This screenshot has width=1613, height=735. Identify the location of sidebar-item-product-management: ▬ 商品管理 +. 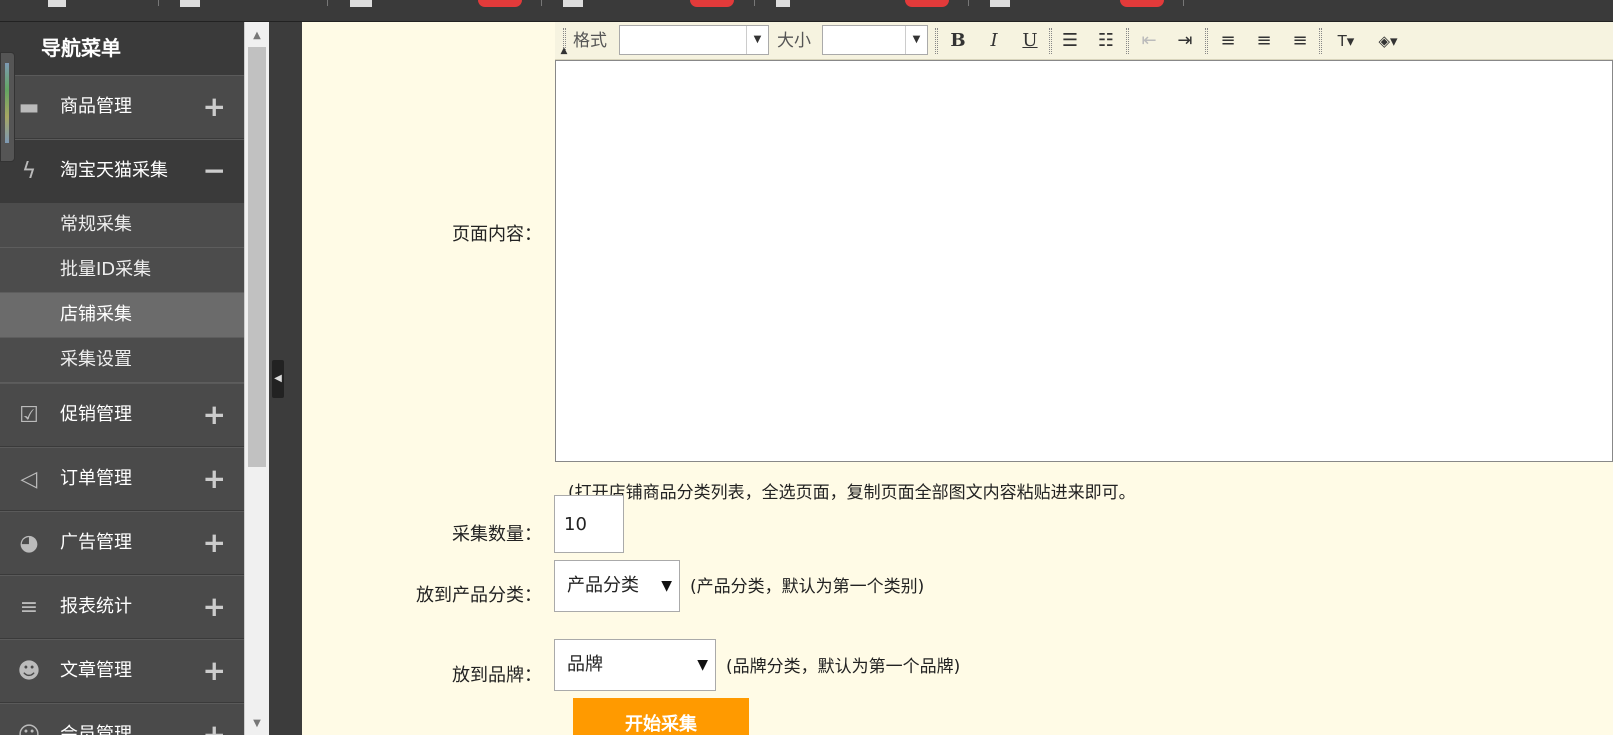
(122, 107).